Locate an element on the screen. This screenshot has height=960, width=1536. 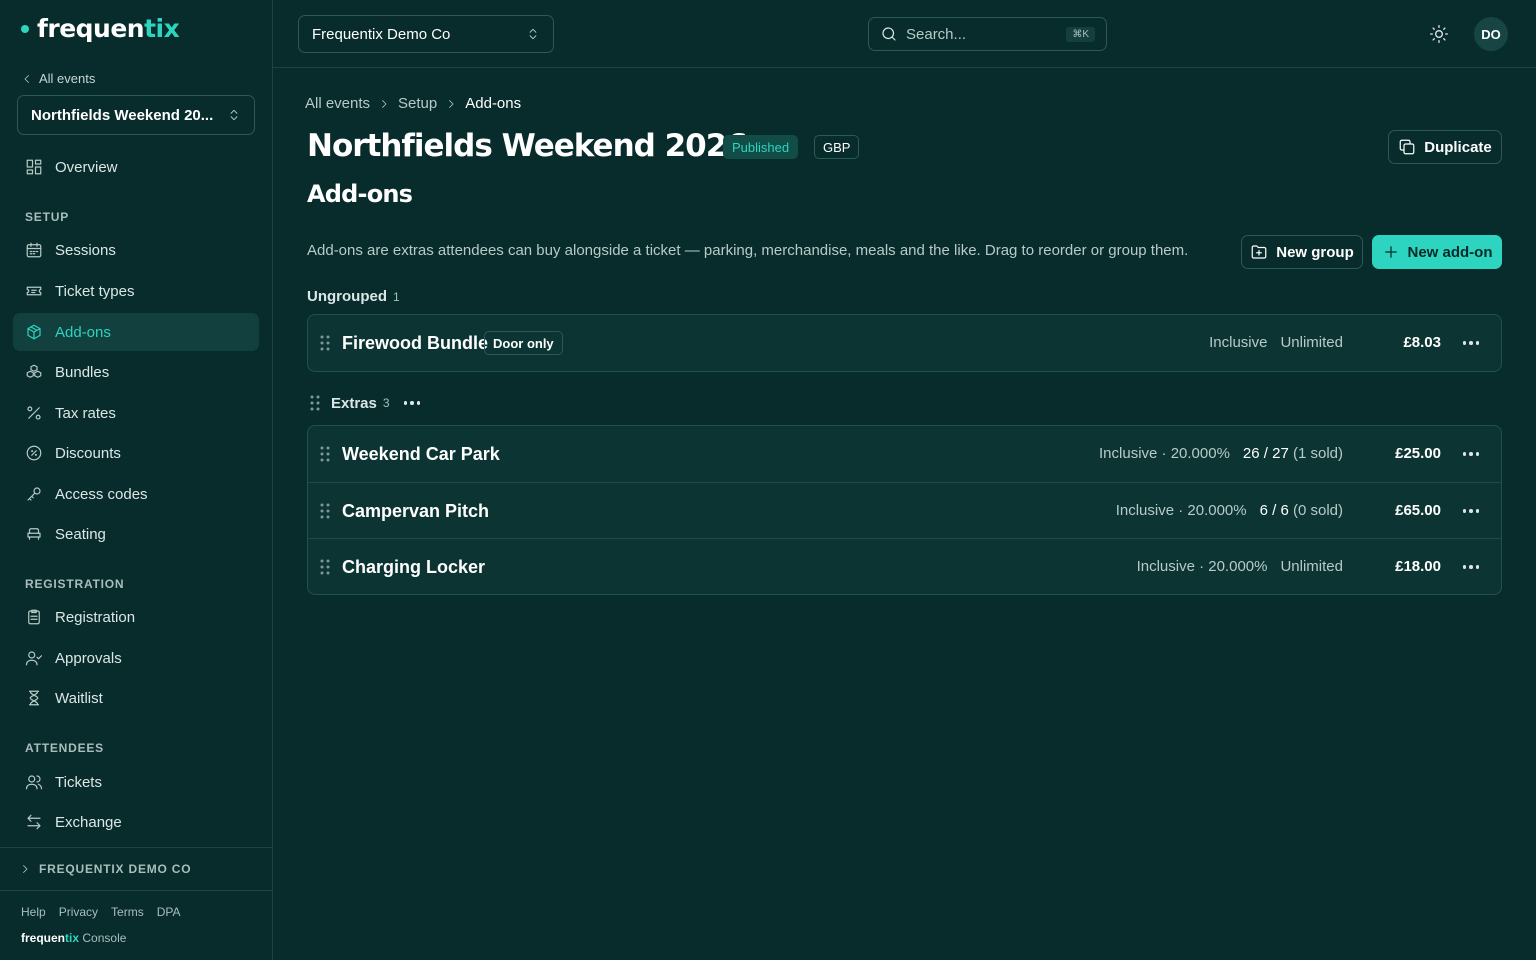
sidebar-item-approvals: Approvals is located at coordinates (136, 658).